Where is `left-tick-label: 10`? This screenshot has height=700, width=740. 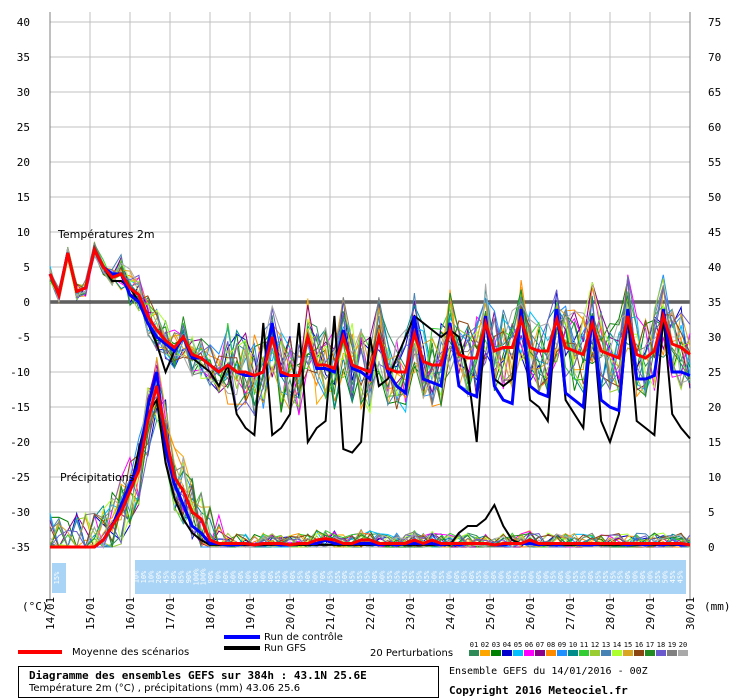 left-tick-label: 10 is located at coordinates (23, 232).